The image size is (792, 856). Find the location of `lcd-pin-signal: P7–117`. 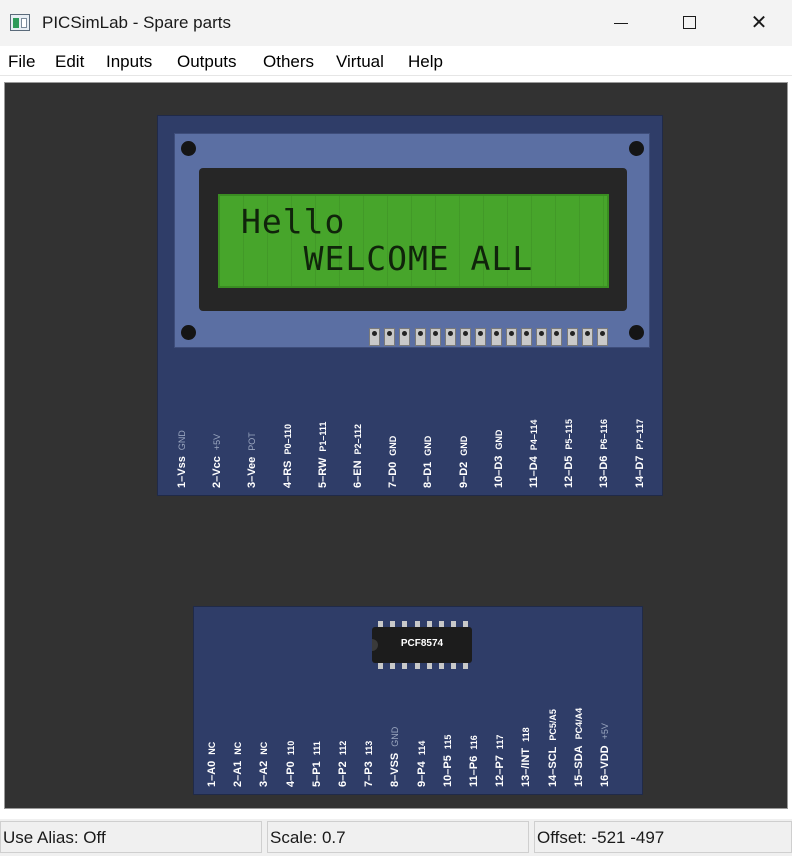

lcd-pin-signal: P7–117 is located at coordinates (639, 434).